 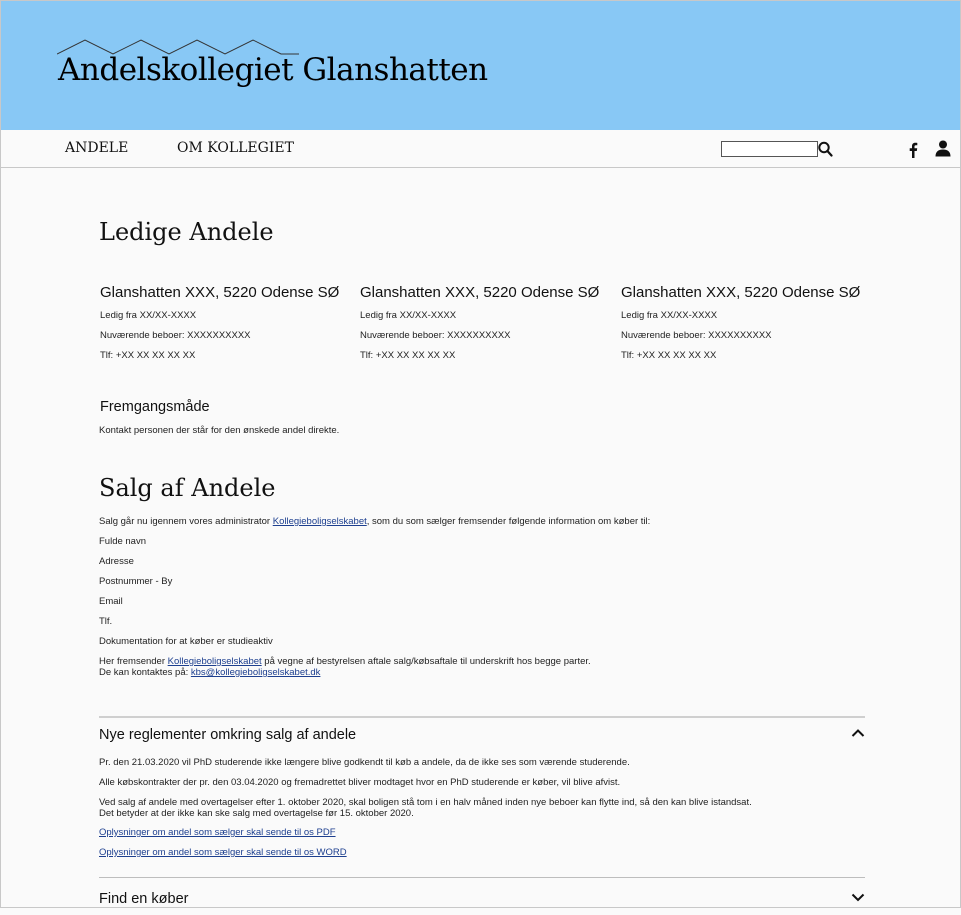 What do you see at coordinates (187, 488) in the screenshot?
I see `sales-heading: Salg af Andele` at bounding box center [187, 488].